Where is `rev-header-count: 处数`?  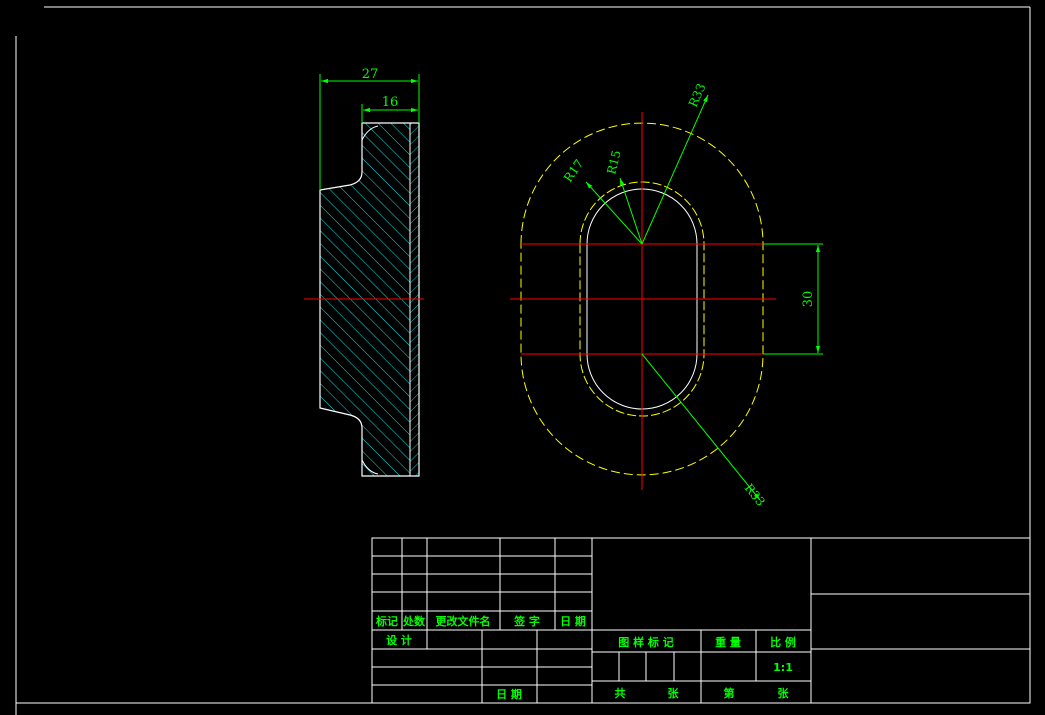
rev-header-count: 处数 is located at coordinates (414, 621).